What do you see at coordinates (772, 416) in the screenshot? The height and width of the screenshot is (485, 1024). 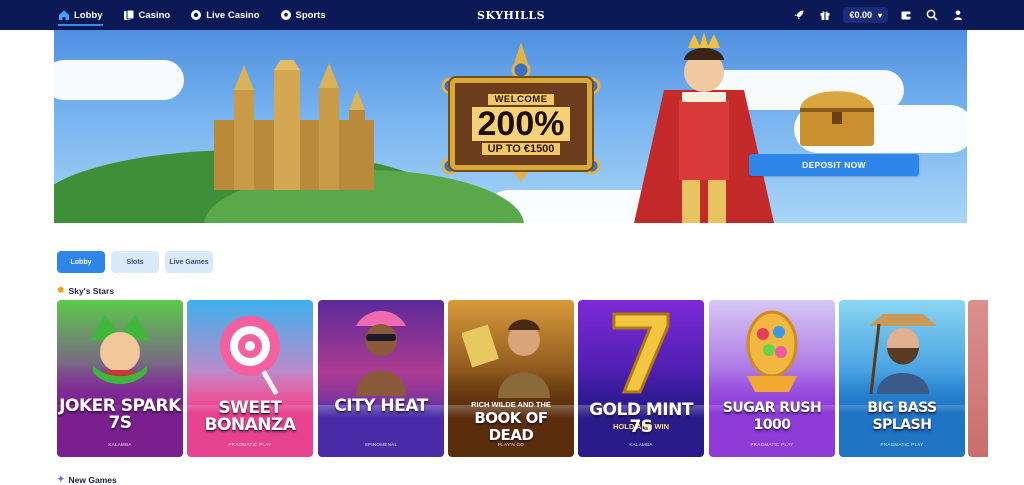 I see `game-title: SUGAR RUSH 1000` at bounding box center [772, 416].